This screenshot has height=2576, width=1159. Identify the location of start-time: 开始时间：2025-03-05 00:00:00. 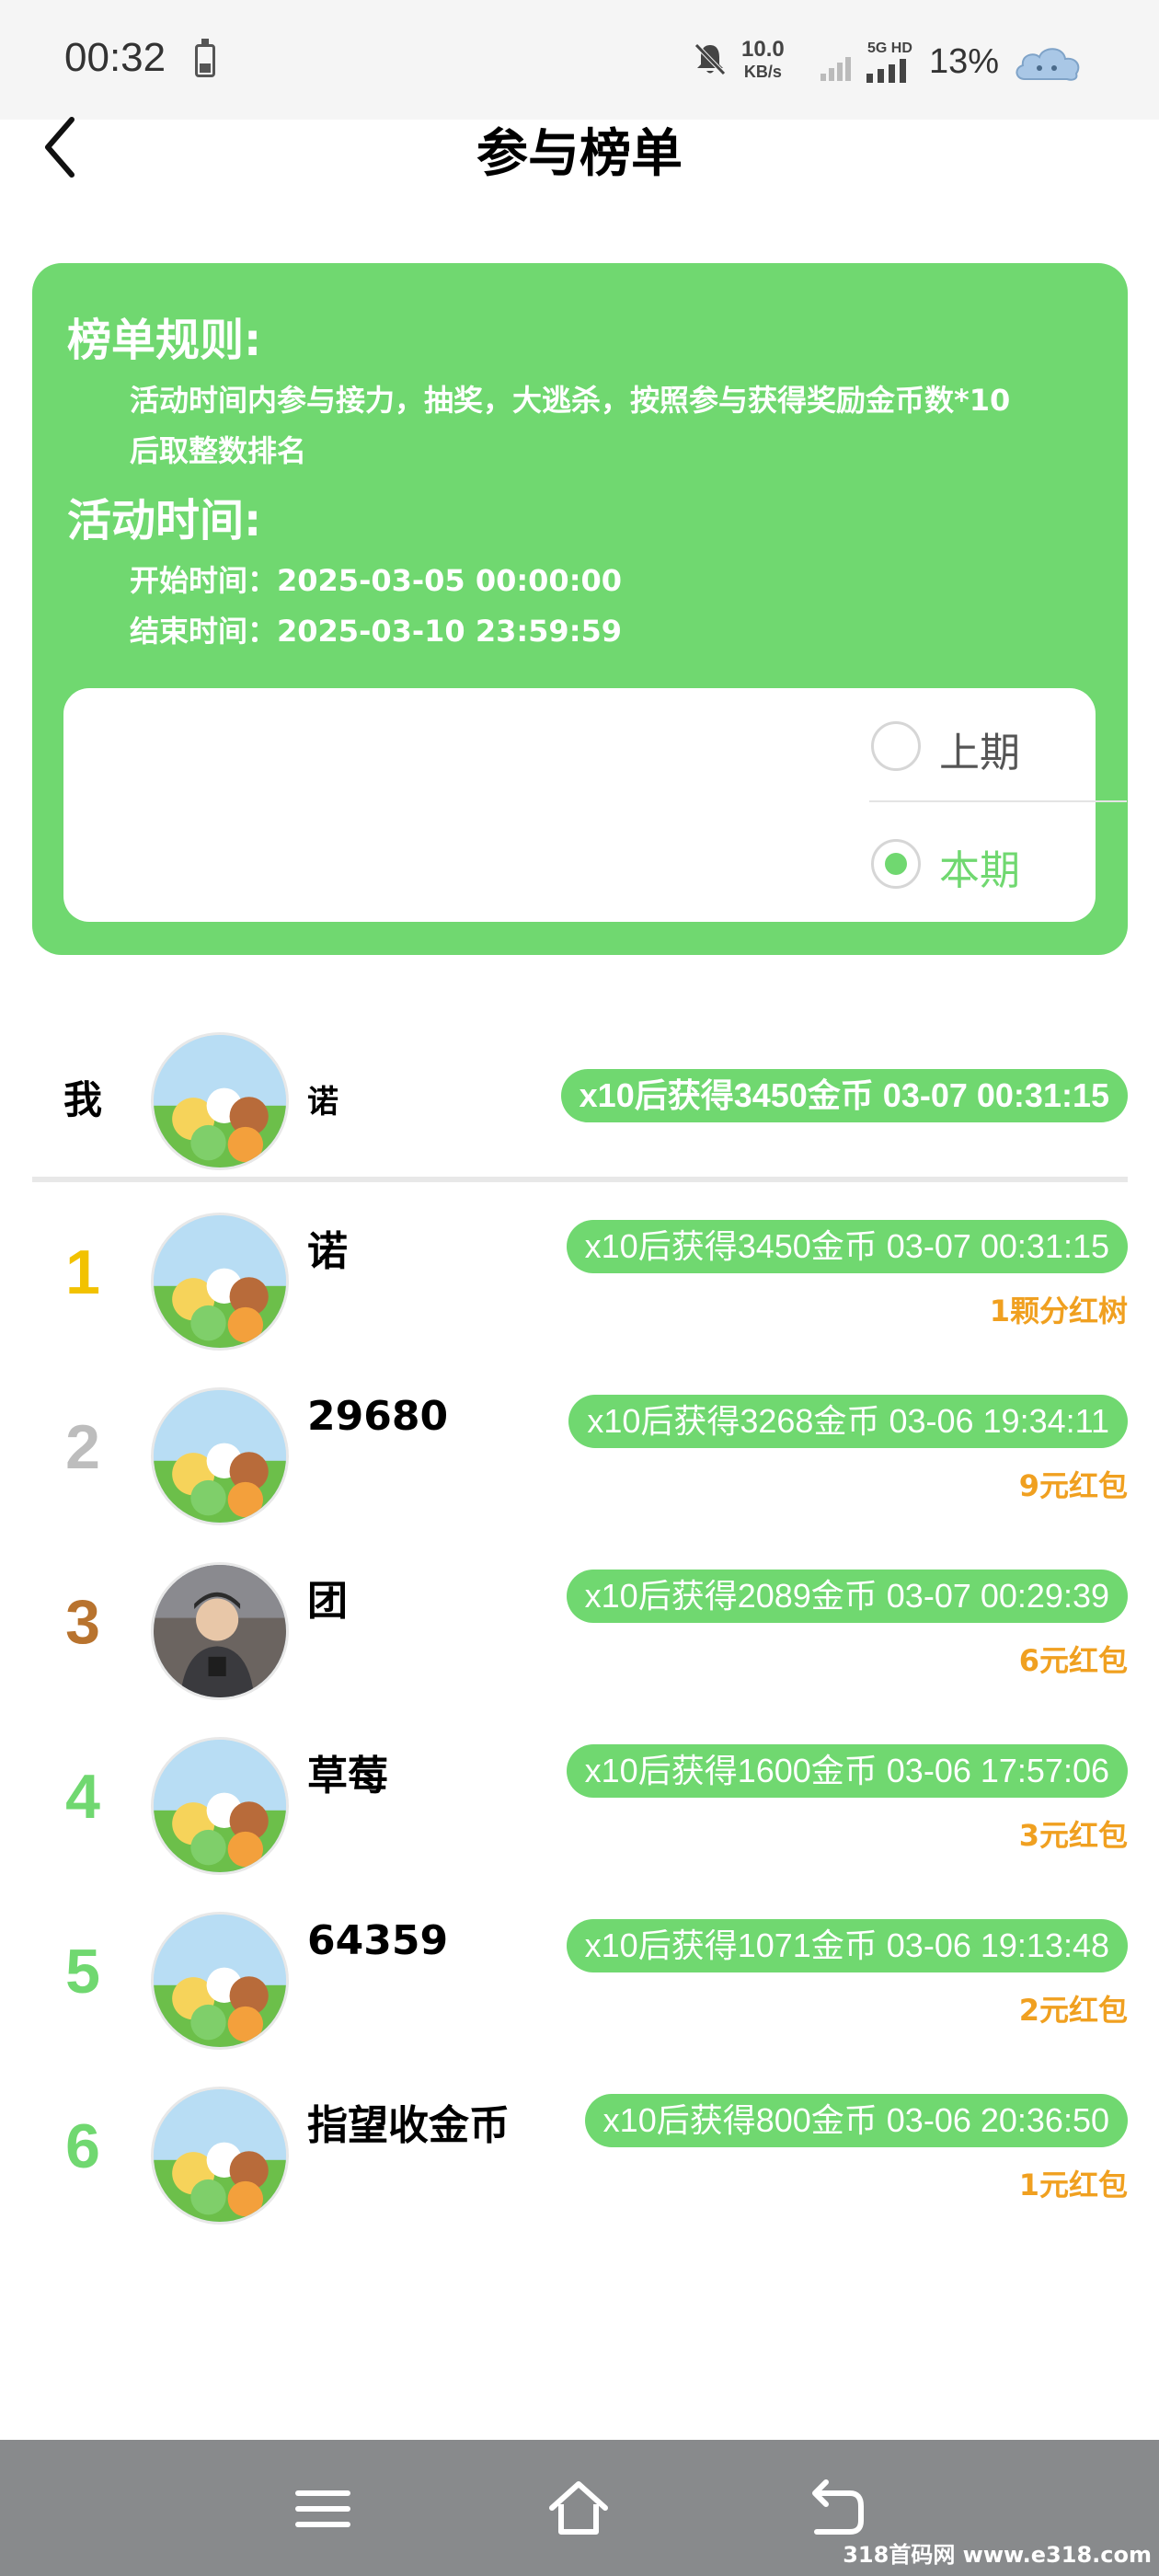
(376, 580).